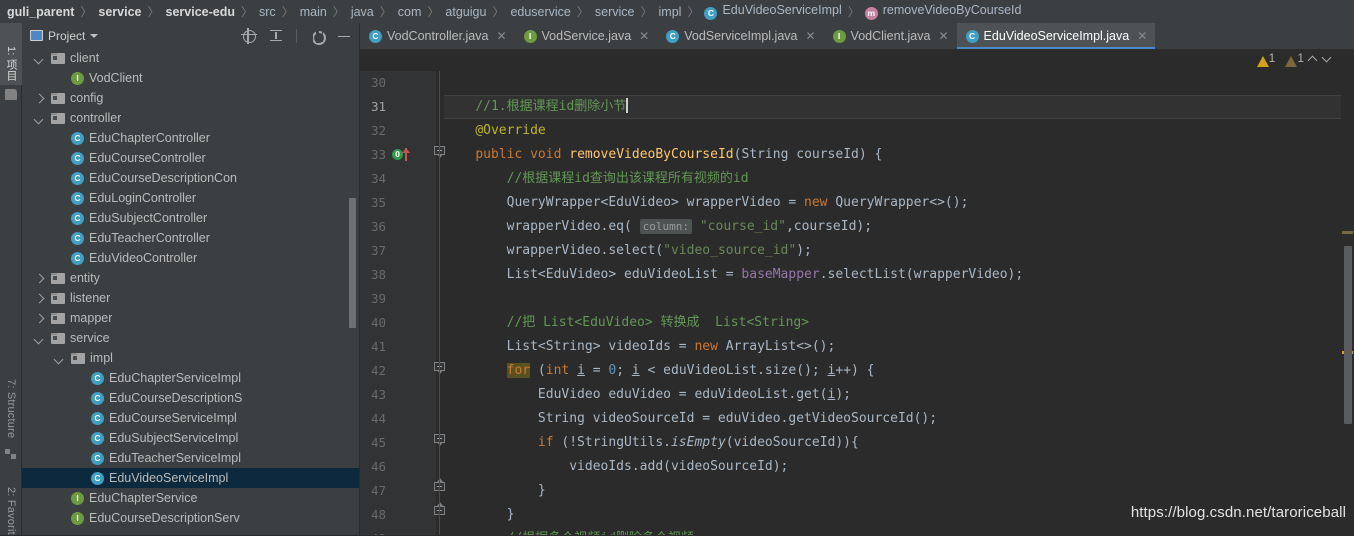 This screenshot has height=536, width=1354. Describe the element at coordinates (899, 467) in the screenshot. I see `code-line: videoIds.add(videoSourceId);` at that location.